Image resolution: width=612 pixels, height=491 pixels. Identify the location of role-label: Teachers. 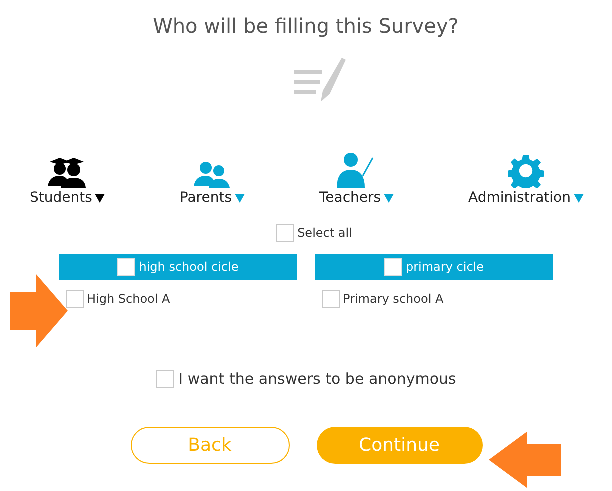
(350, 198).